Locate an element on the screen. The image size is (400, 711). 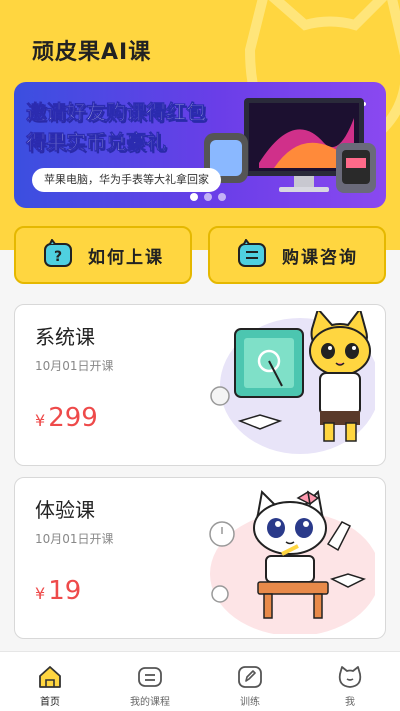
bottom-tab-bar: 首页 我的课程 训练 我 is located at coordinates (200, 681).